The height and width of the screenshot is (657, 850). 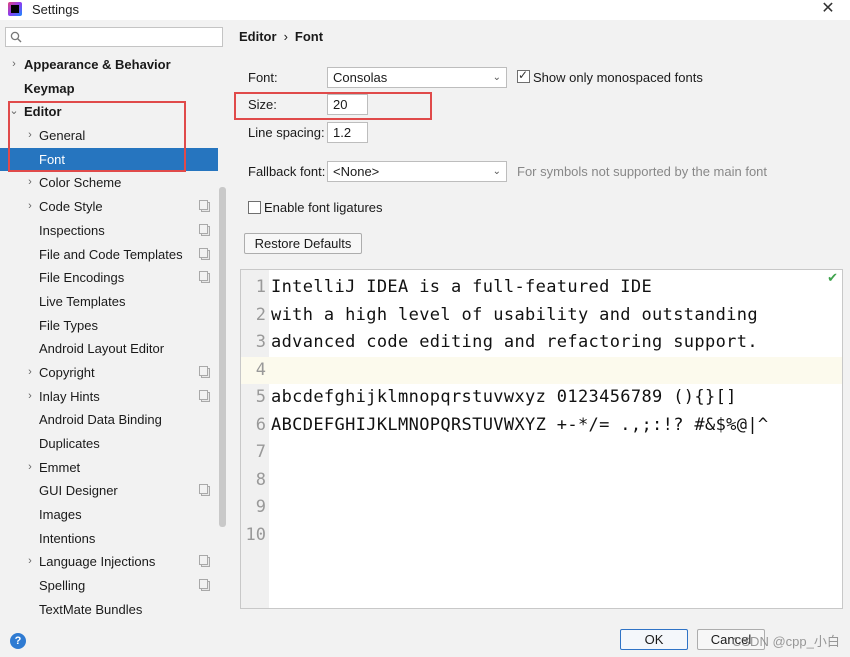 I want to click on sidebar-item-editor: ⌄ Editor, so click(x=109, y=112).